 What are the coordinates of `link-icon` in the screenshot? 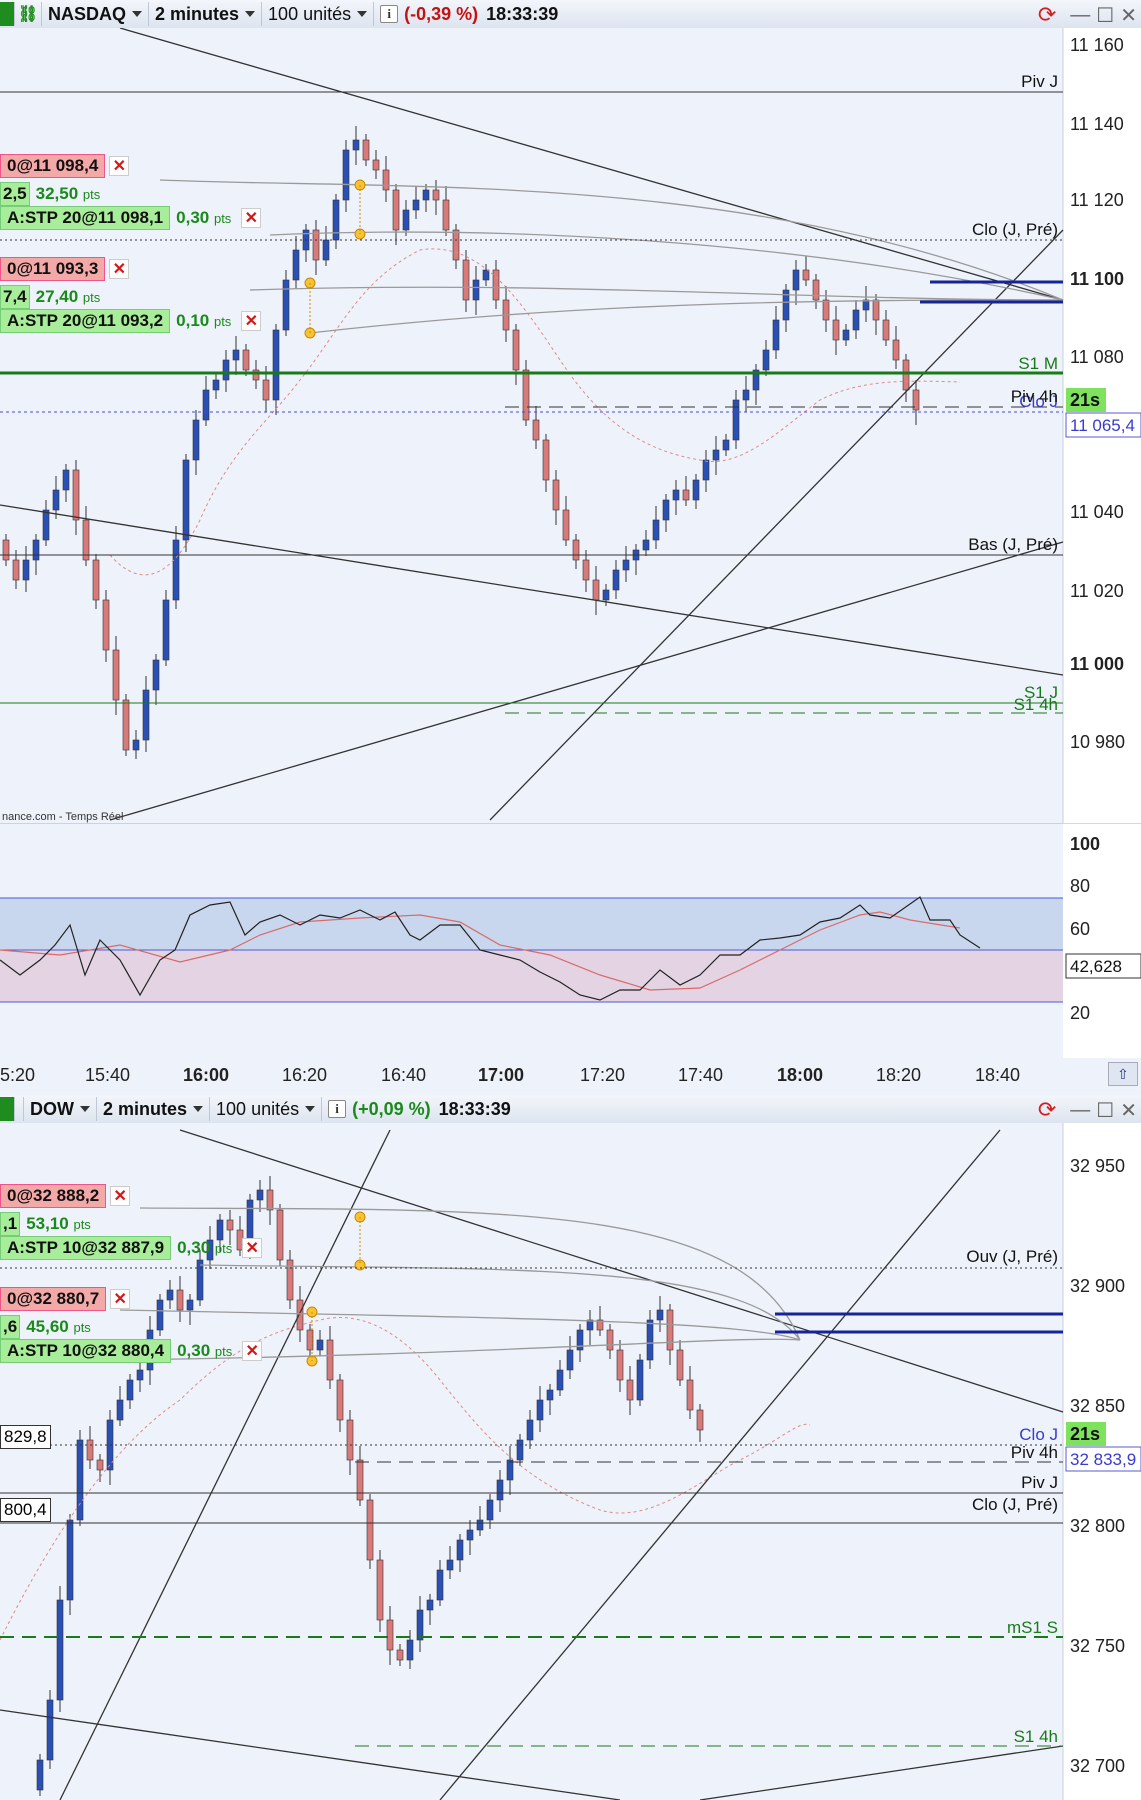 It's located at (19, 1109).